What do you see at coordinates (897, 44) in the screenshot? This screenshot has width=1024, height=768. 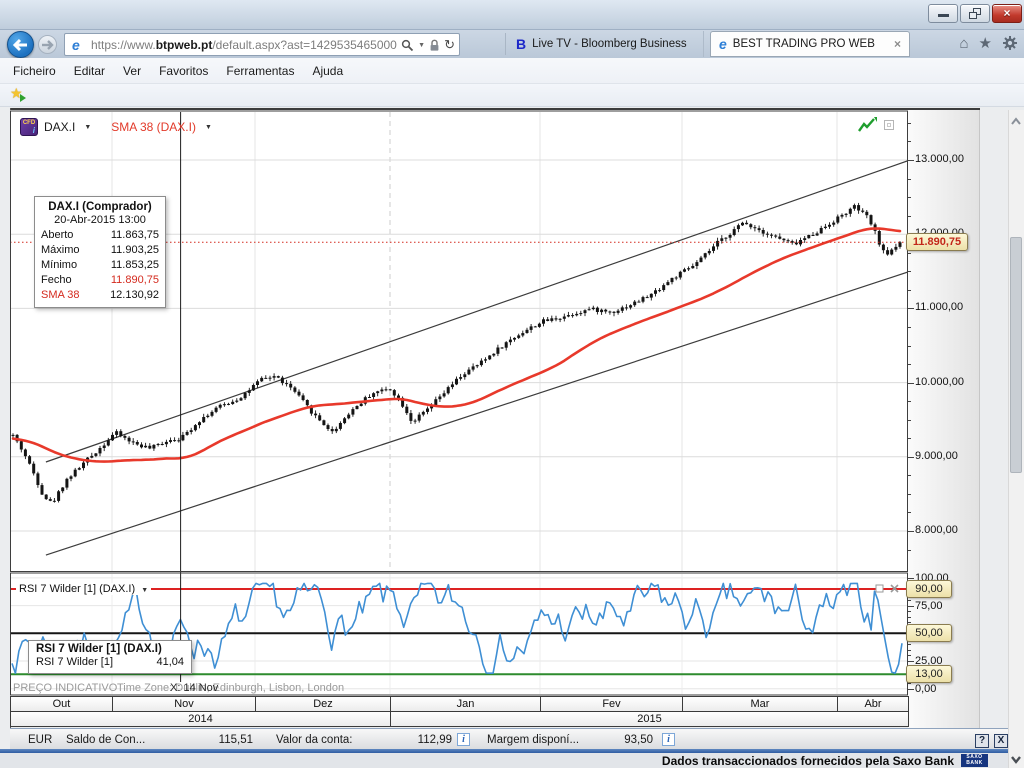 I see `tab-close-icon: ×` at bounding box center [897, 44].